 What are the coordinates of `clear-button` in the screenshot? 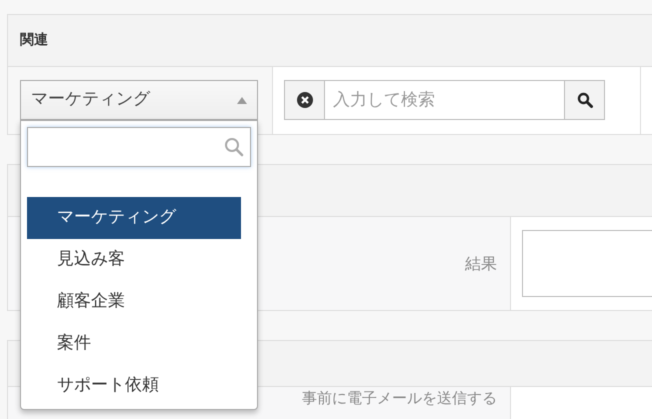 It's located at (304, 100).